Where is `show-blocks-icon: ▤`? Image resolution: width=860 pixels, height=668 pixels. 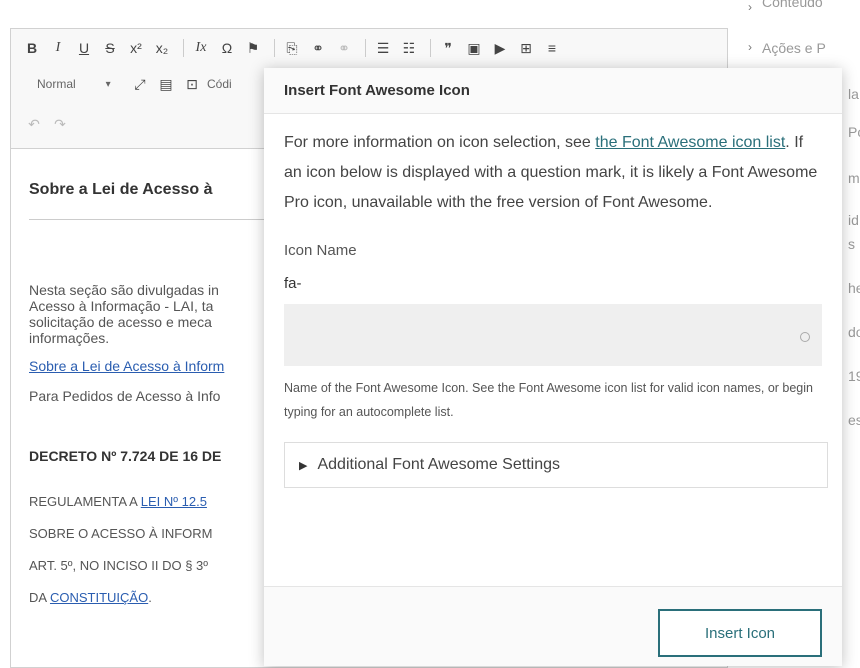
show-blocks-icon: ▤ is located at coordinates (166, 84).